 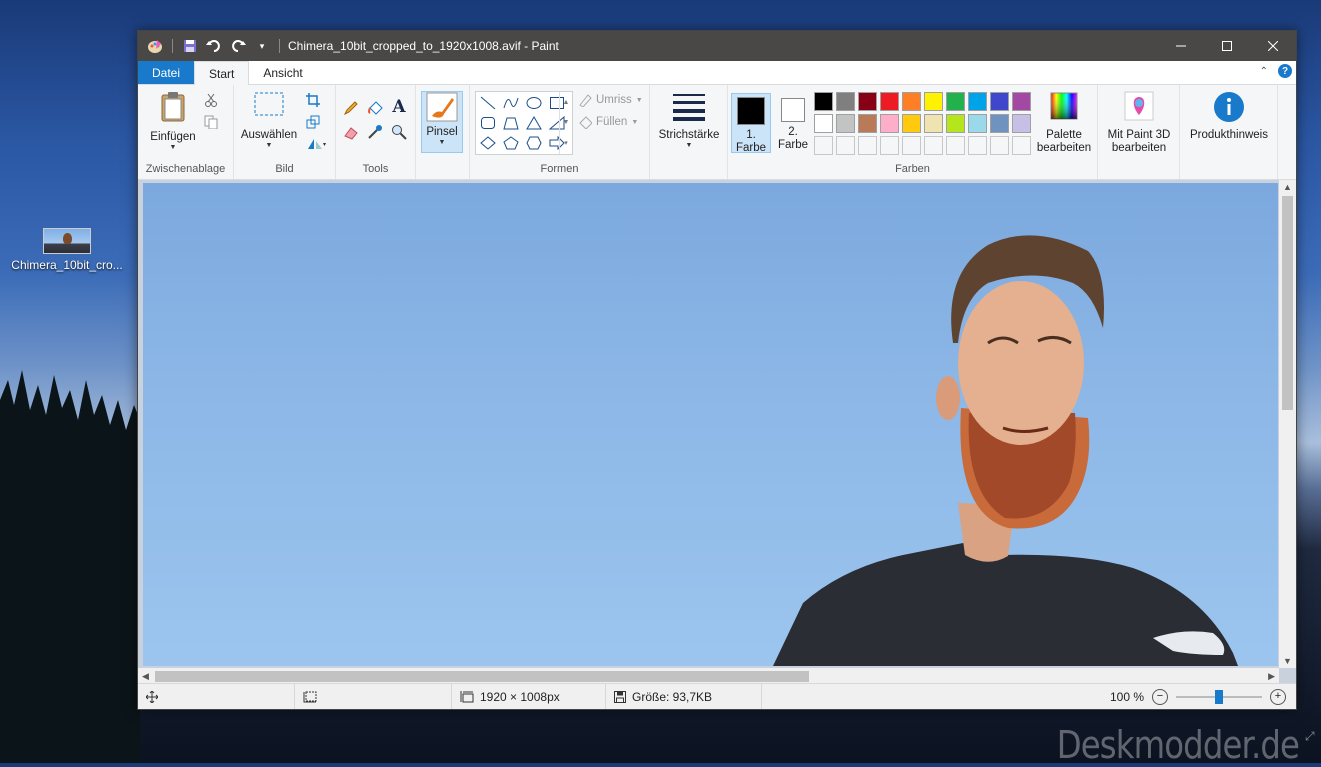 I want to click on copy-icon, so click(x=211, y=122).